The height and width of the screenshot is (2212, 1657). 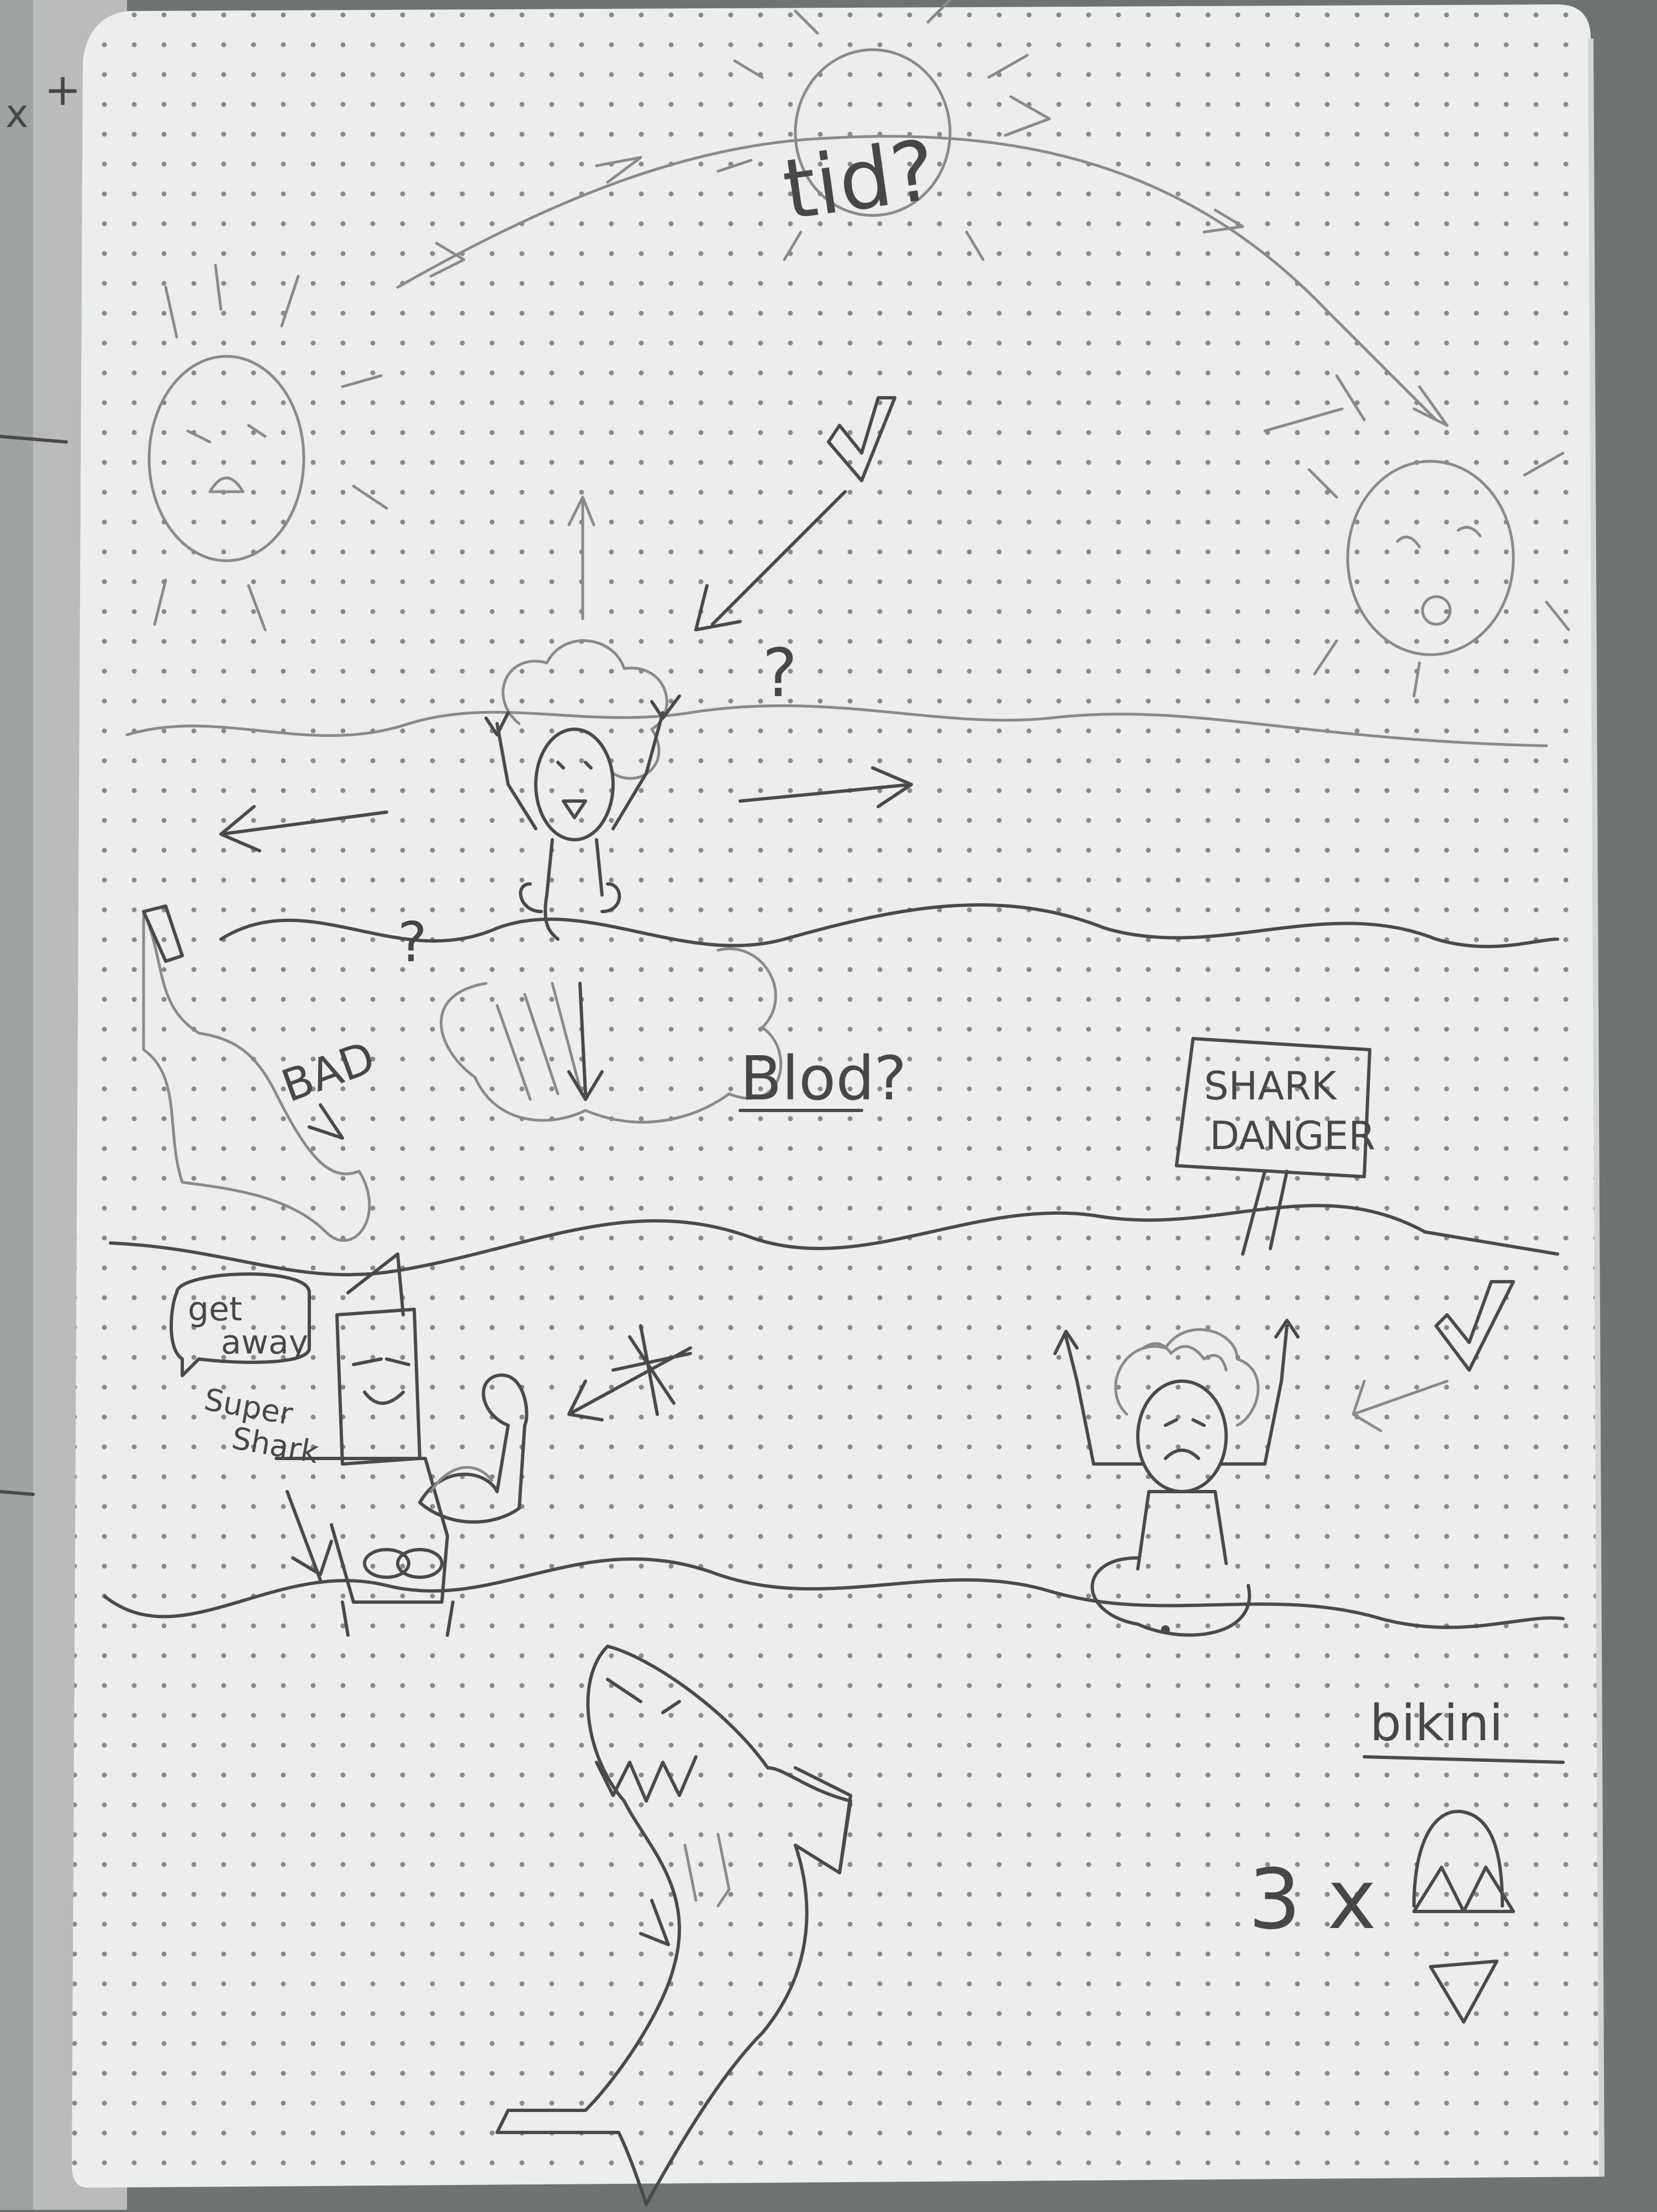 I want to click on bikini-word: bikini, so click(x=1437, y=1723).